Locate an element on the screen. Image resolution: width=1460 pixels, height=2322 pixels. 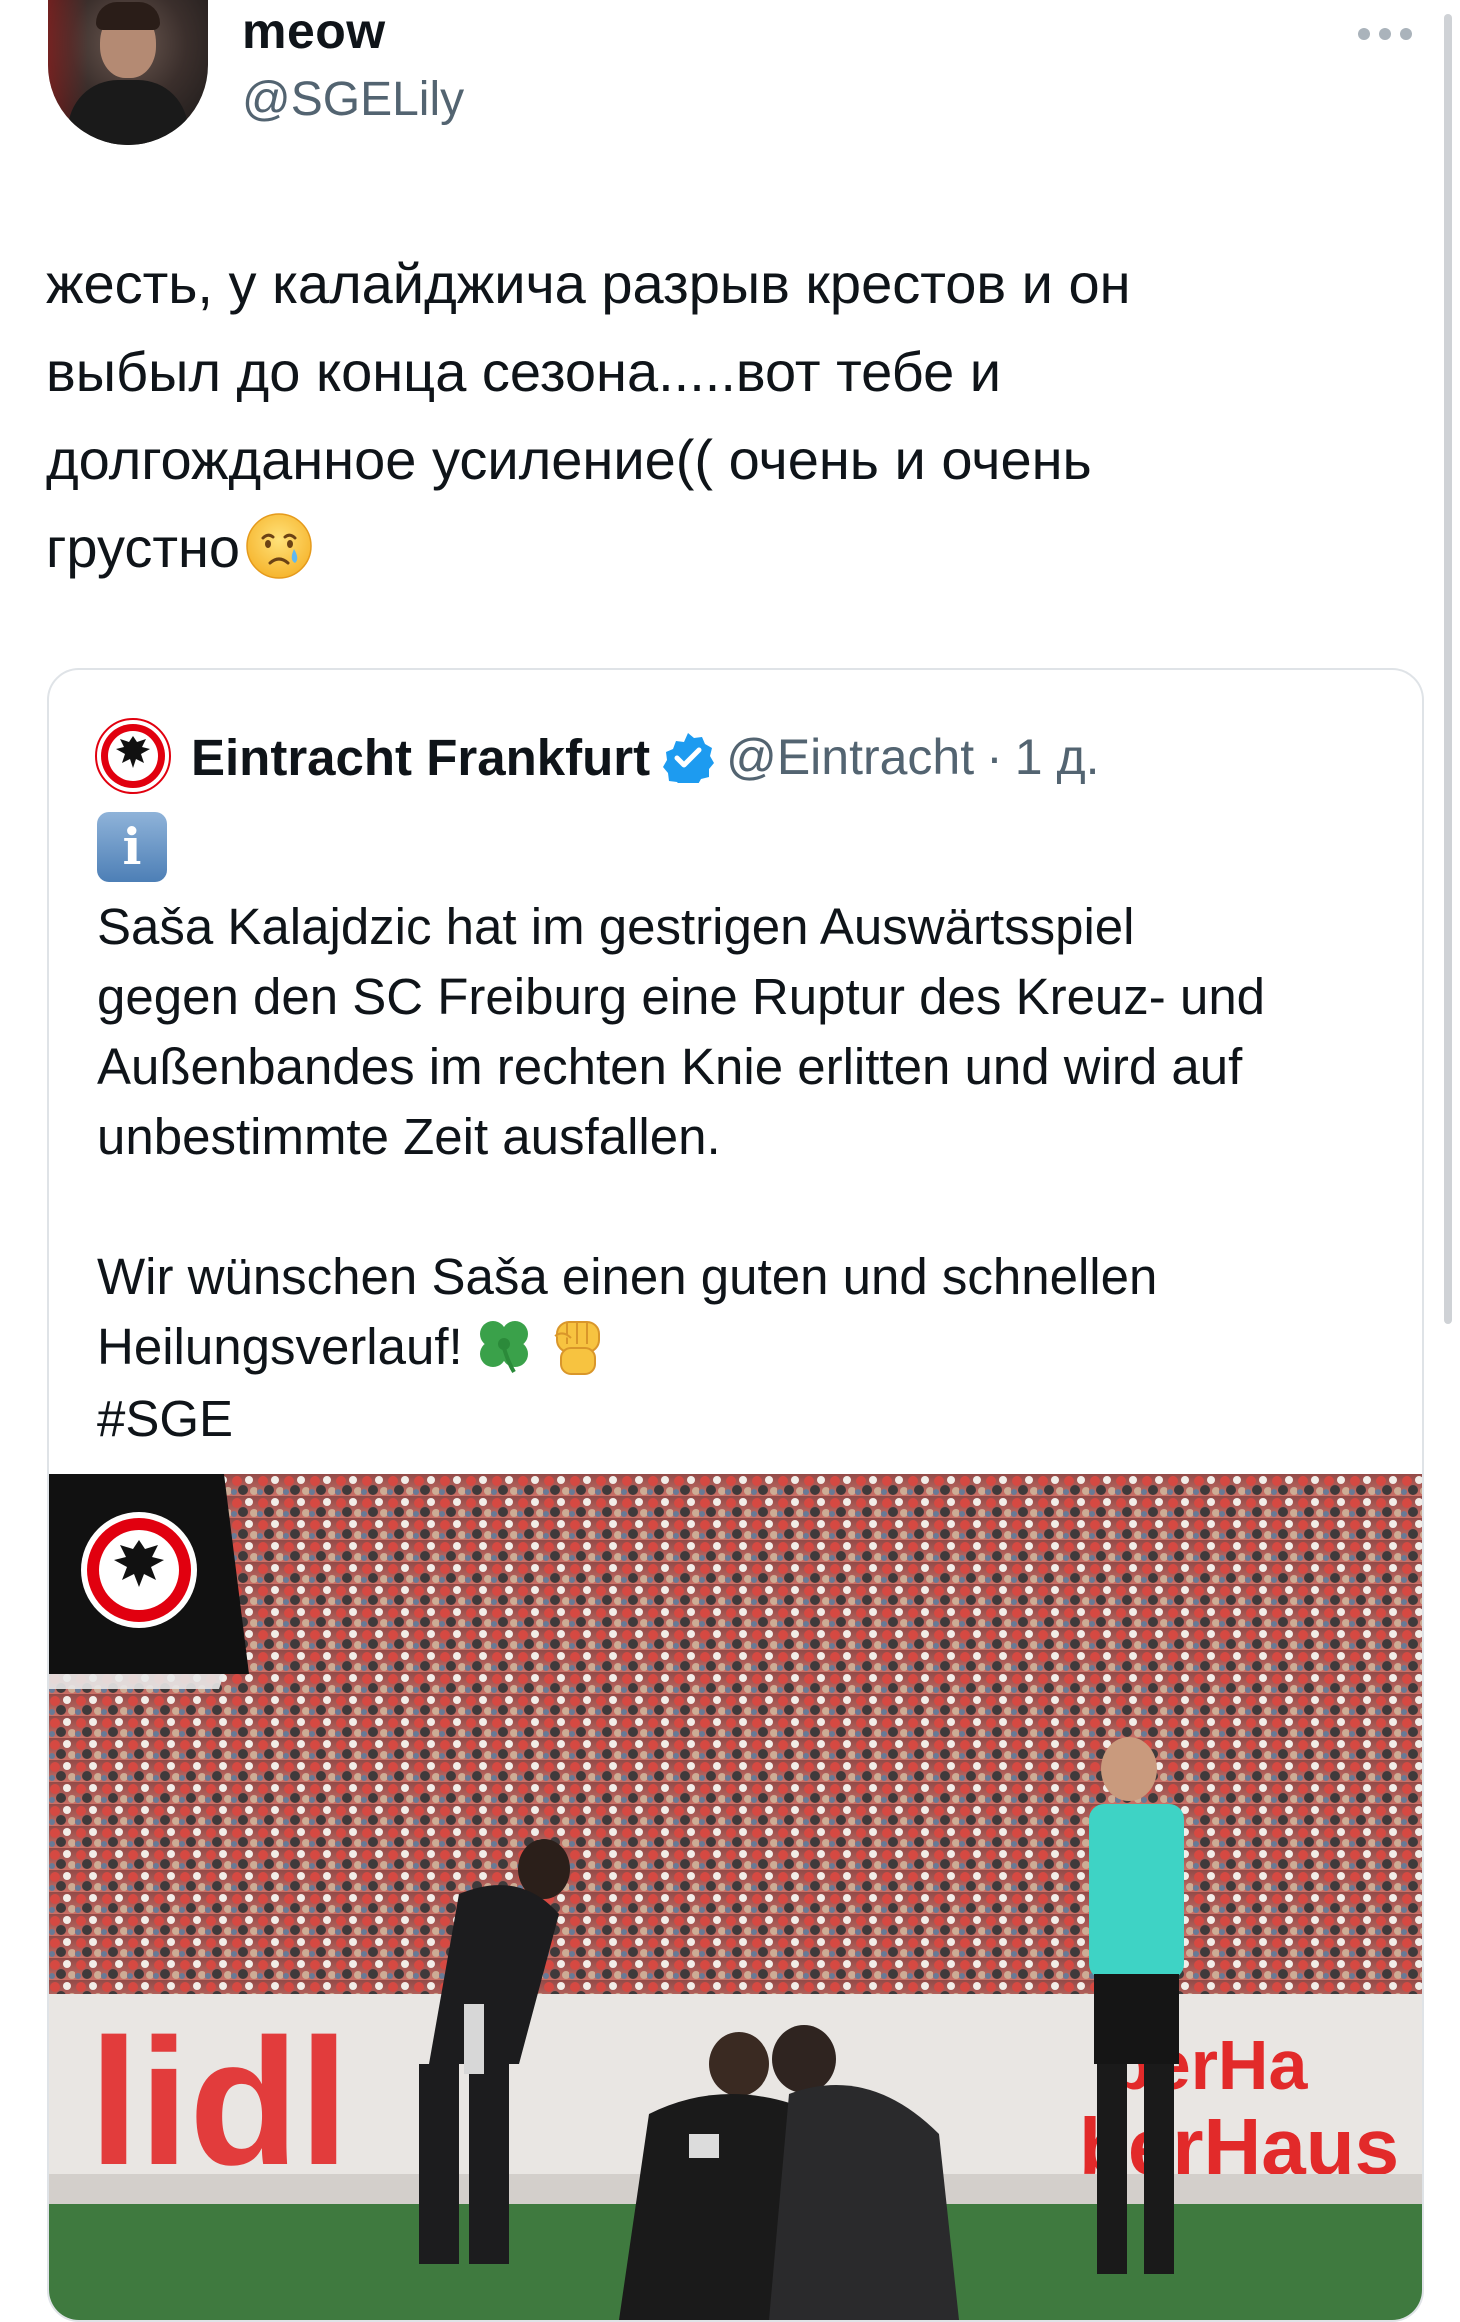
hashtag-link: #SGE is located at coordinates (752, 1419).